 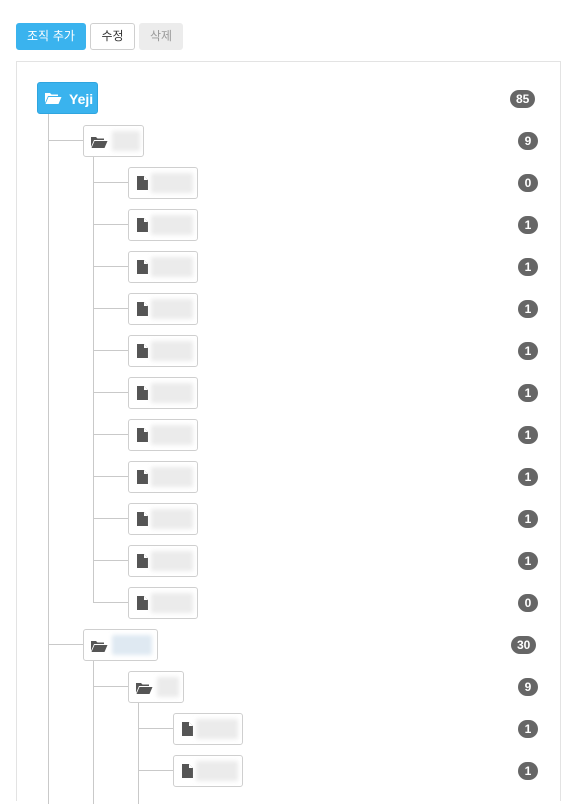 I want to click on tree-root-count-badge: 85, so click(x=523, y=99).